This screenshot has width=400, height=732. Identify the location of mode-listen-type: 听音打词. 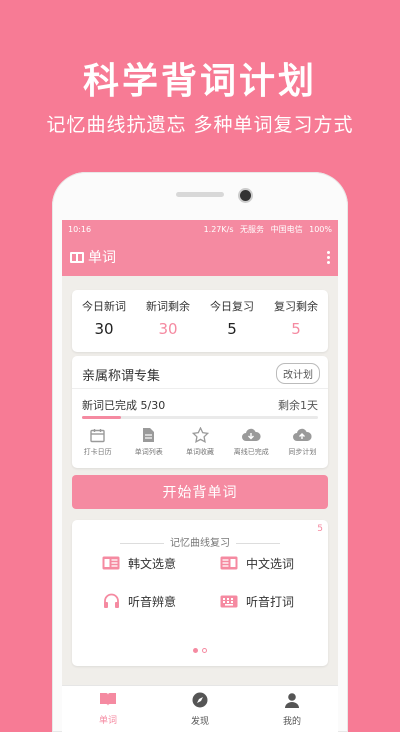
(257, 601).